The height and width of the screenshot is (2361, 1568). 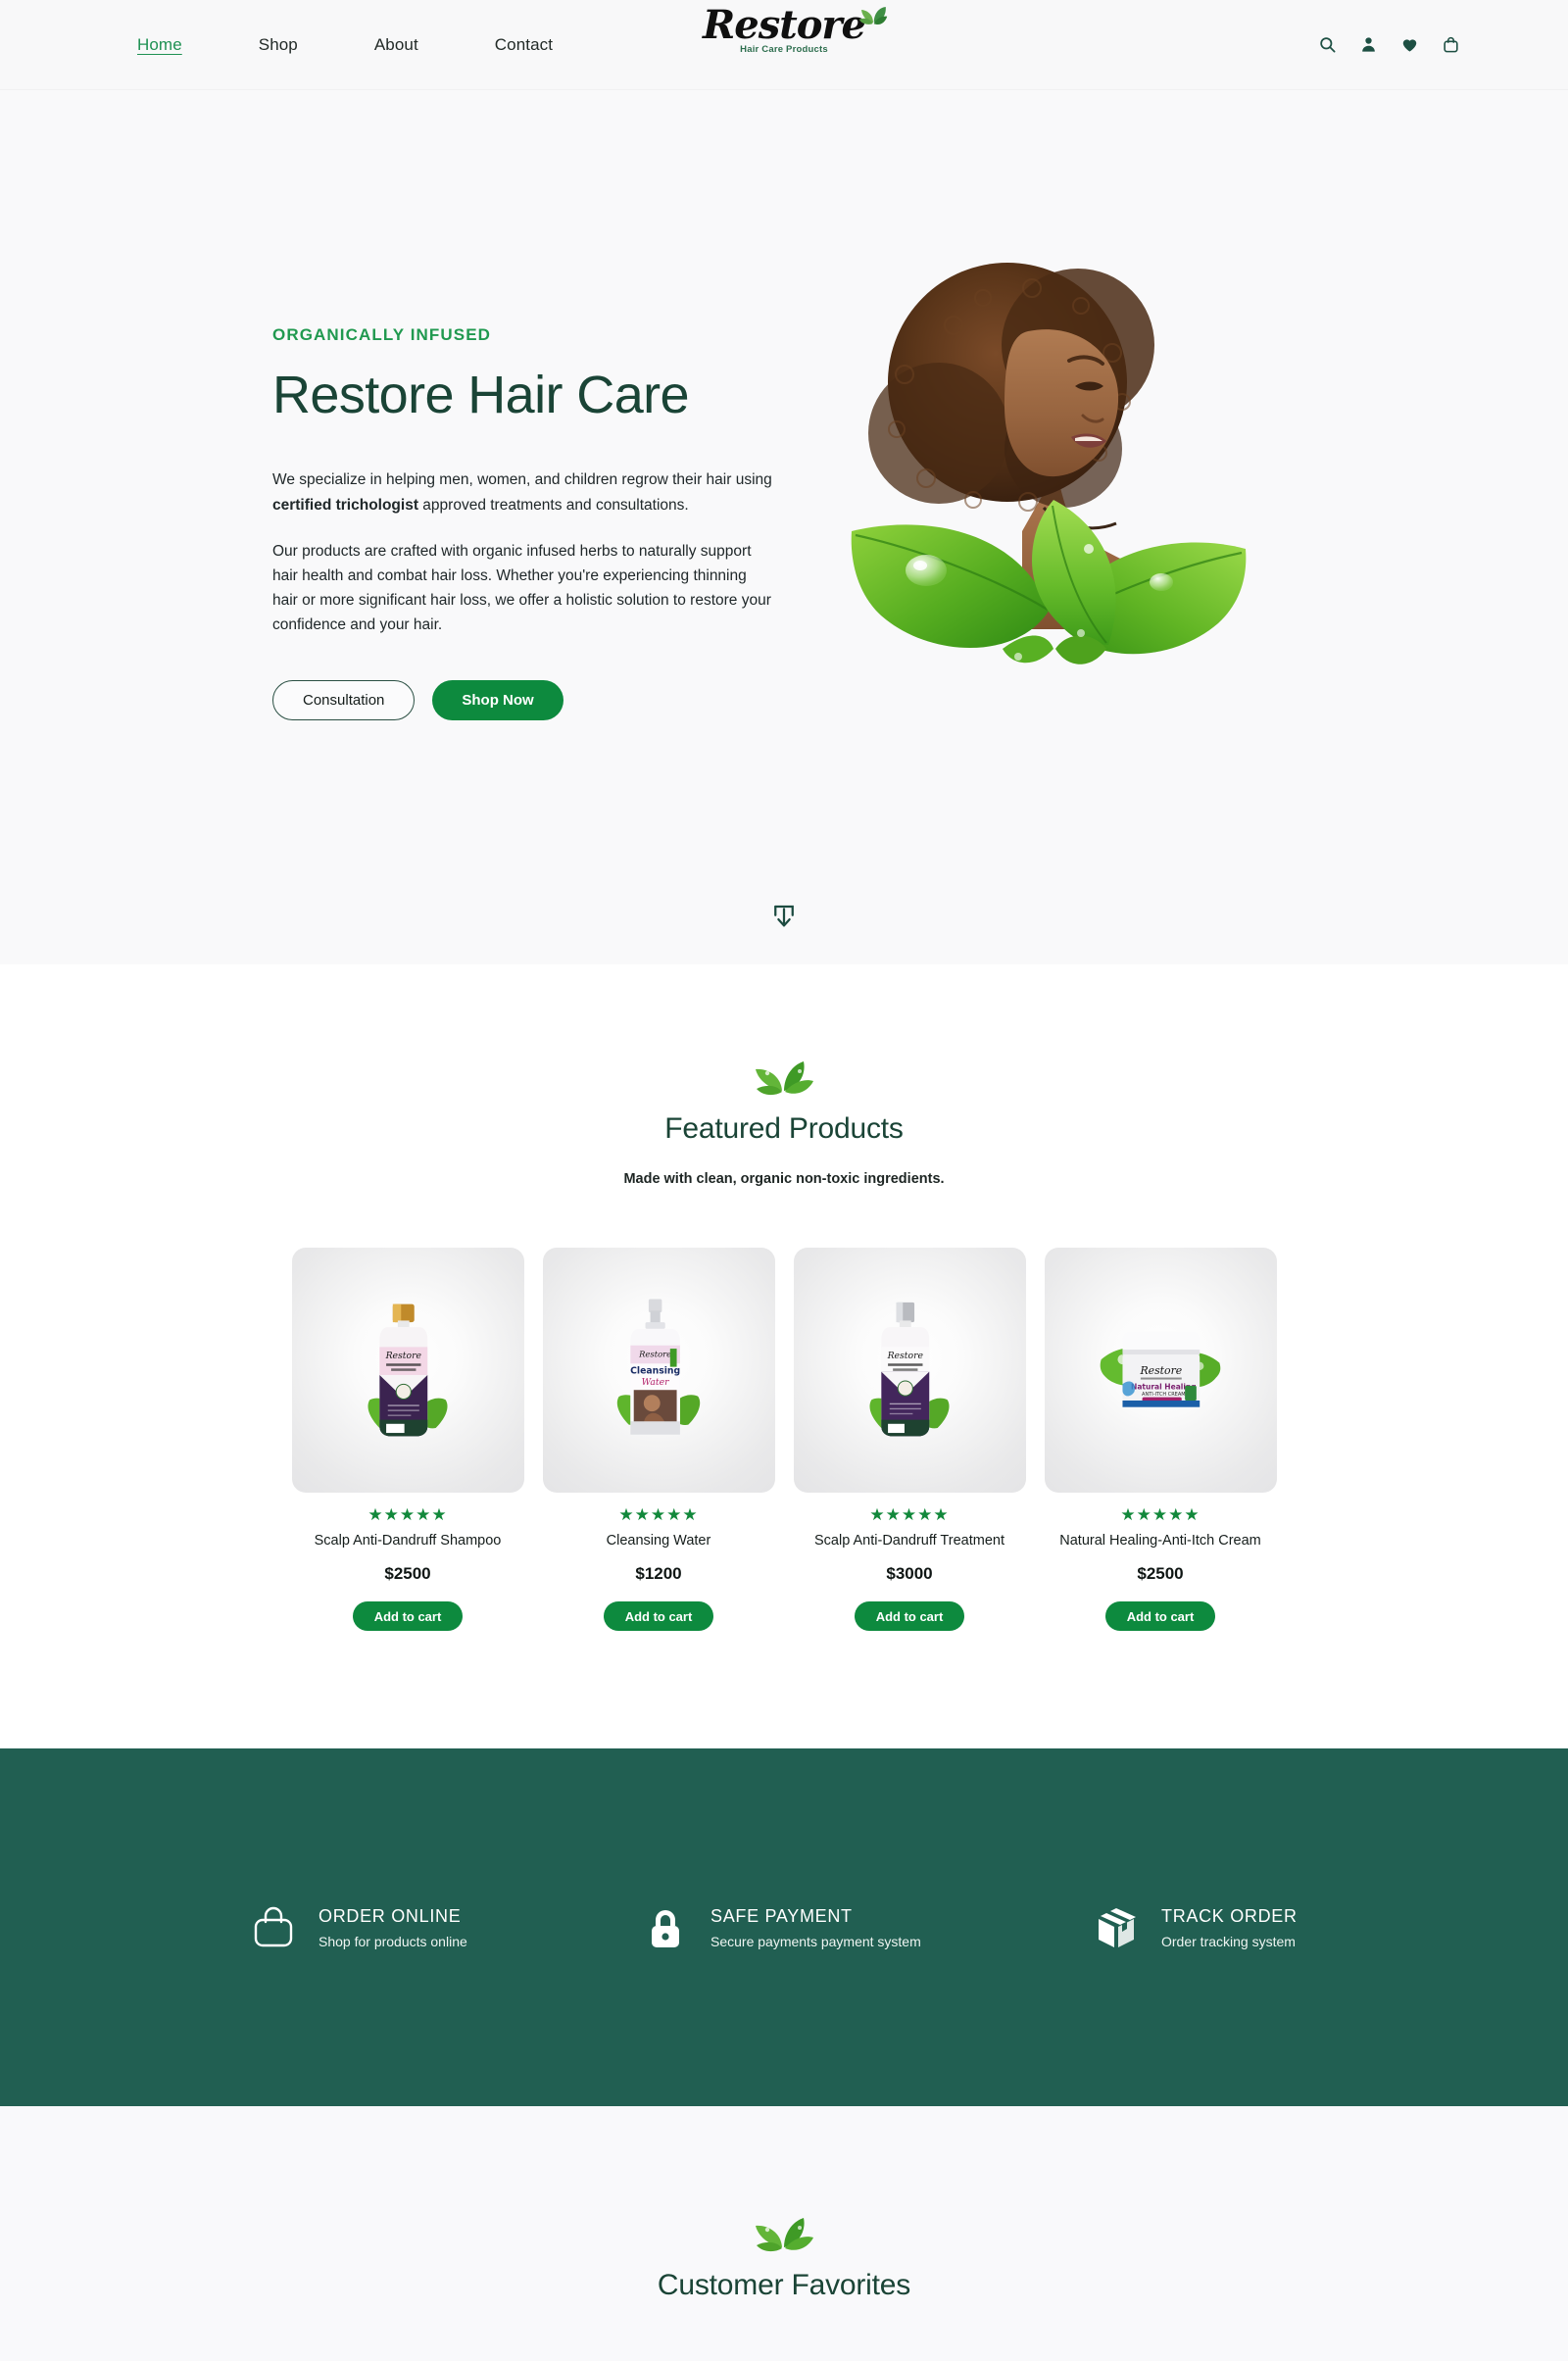 I want to click on nav-item-about: About, so click(x=396, y=45).